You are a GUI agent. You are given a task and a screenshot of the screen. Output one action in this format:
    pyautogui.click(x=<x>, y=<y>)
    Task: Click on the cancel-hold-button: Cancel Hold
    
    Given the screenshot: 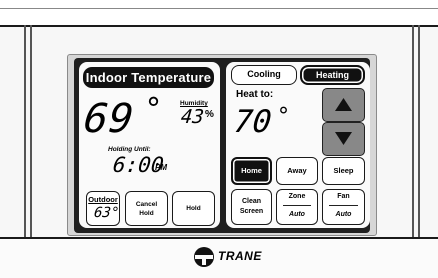 What is the action you would take?
    pyautogui.click(x=146, y=208)
    